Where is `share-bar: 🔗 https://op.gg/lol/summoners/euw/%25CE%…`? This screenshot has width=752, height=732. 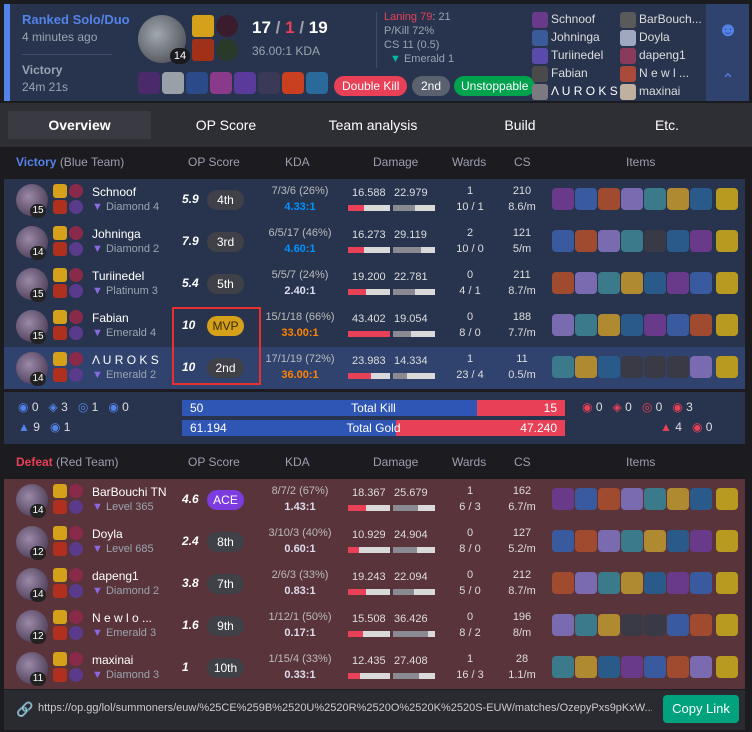 share-bar: 🔗 https://op.gg/lol/summoners/euw/%25CE%… is located at coordinates (374, 710).